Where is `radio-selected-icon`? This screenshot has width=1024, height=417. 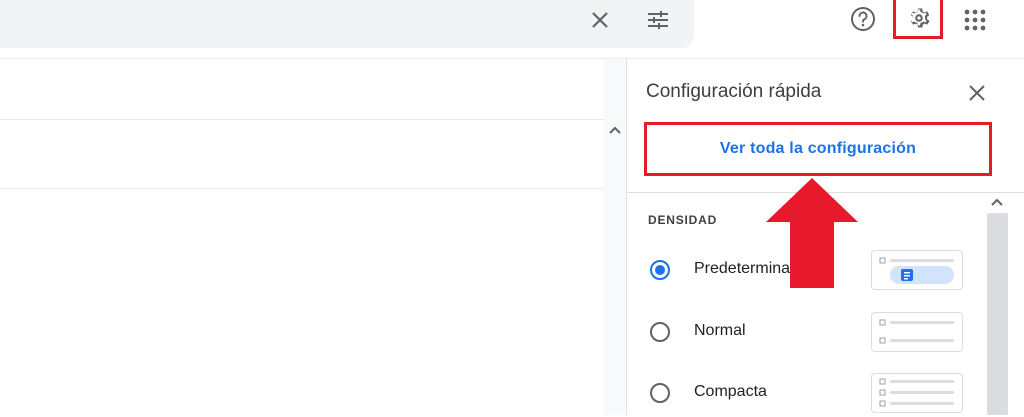
radio-selected-icon is located at coordinates (660, 270).